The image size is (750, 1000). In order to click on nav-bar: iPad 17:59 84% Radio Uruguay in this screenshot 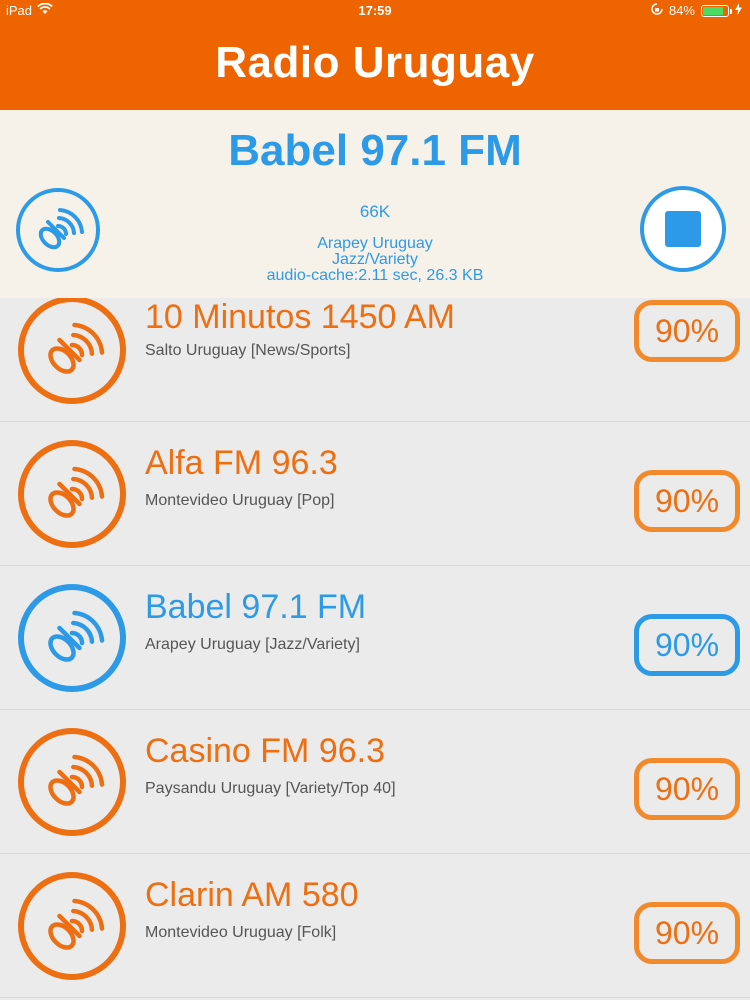, I will do `click(375, 55)`.